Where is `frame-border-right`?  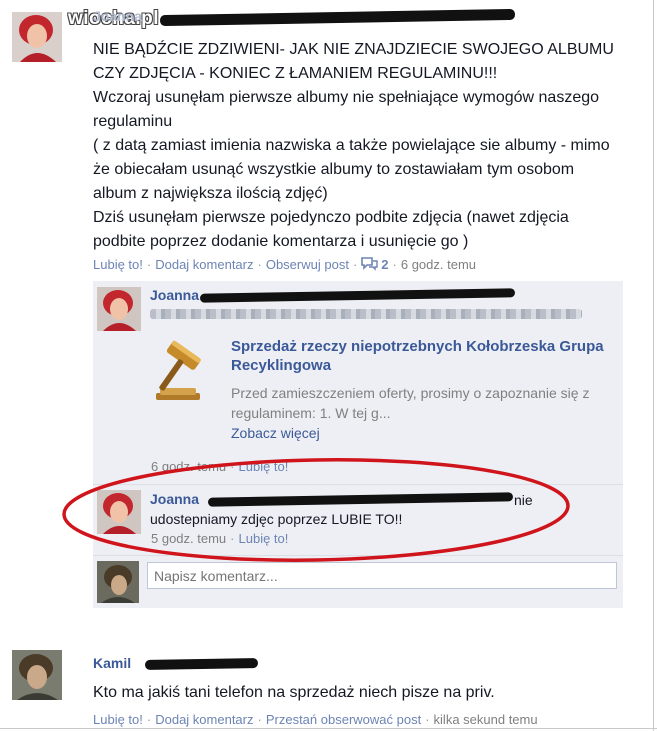
frame-border-right is located at coordinates (653, 365).